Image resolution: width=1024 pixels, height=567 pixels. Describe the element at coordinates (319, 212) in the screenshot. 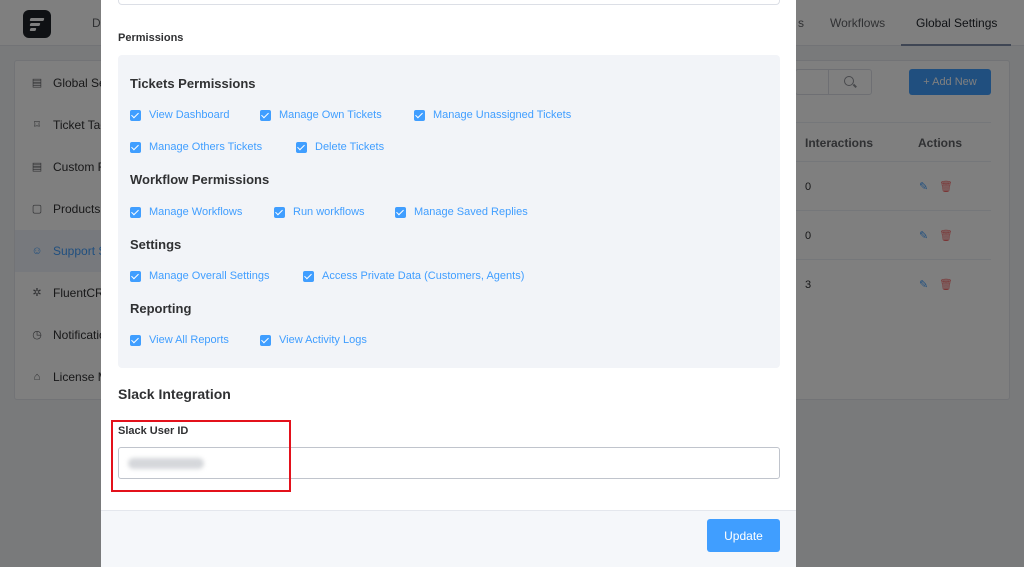

I see `checkbox-run-workflows: Run workflows` at that location.